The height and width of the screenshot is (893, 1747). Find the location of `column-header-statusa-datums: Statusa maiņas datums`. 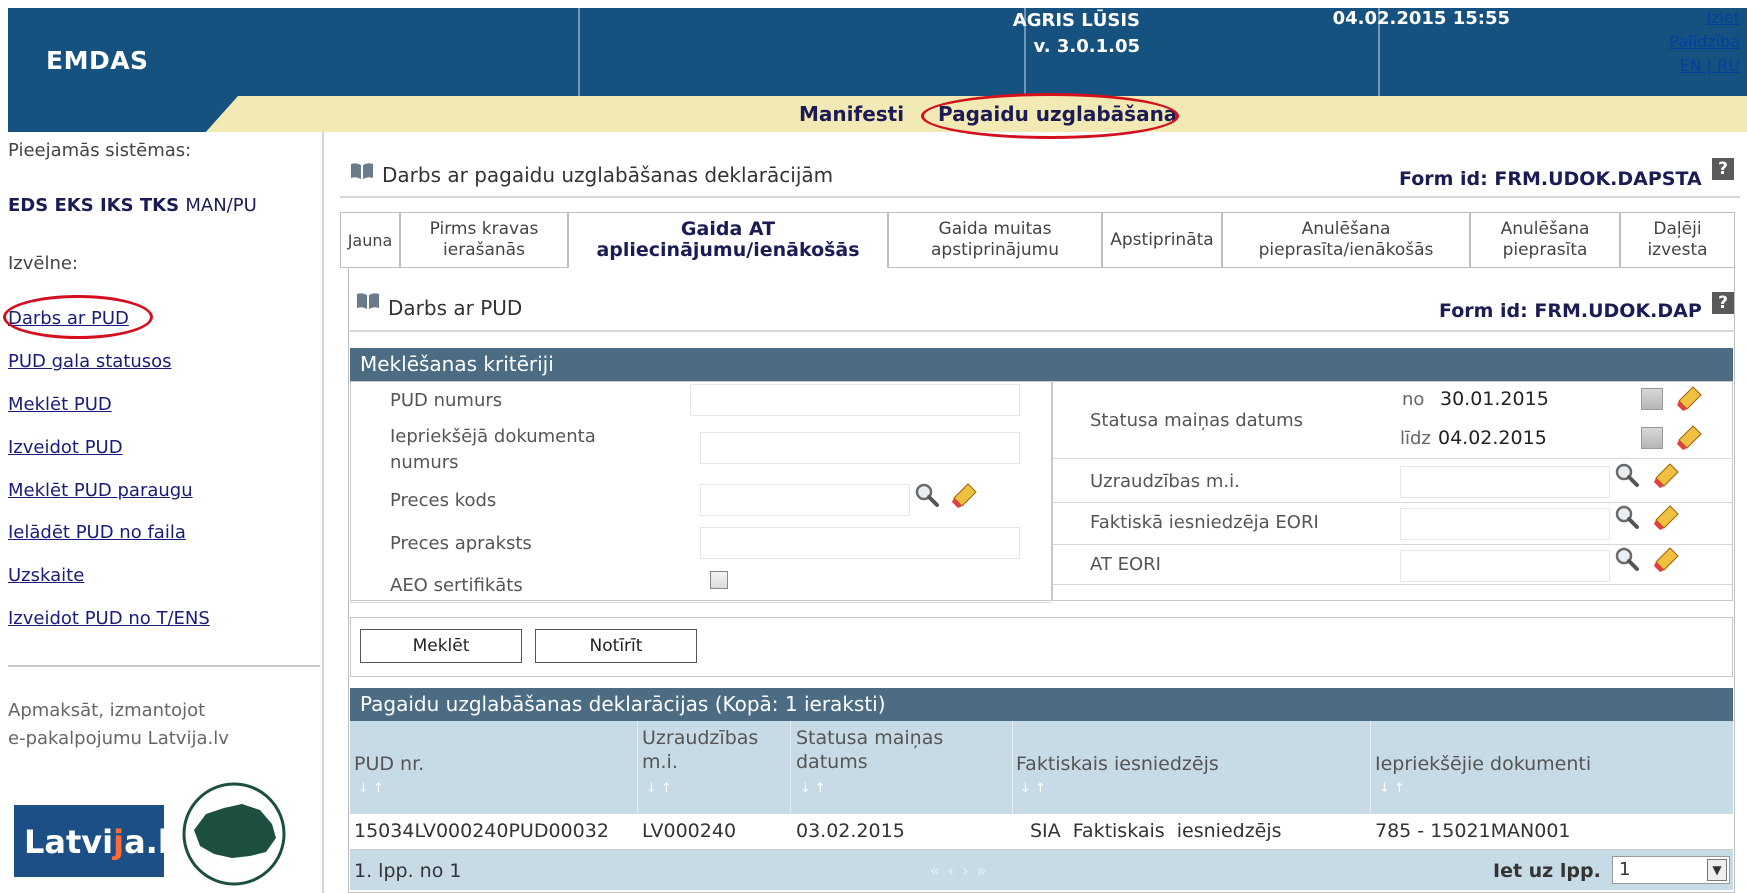

column-header-statusa-datums: Statusa maiņas datums is located at coordinates (869, 750).